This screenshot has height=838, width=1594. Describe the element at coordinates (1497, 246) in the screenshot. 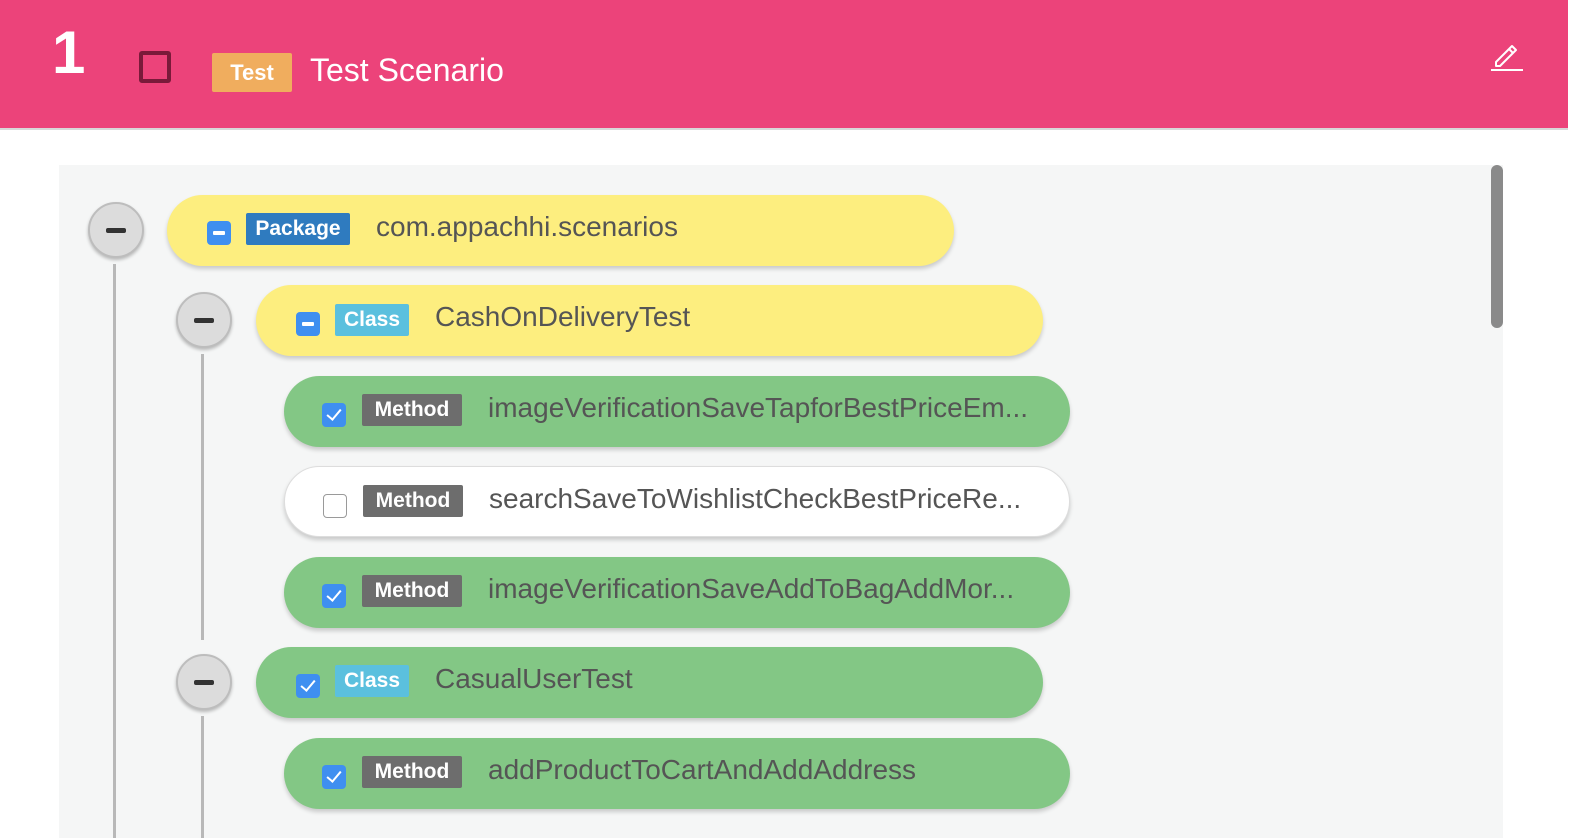

I see `scrollbar` at that location.